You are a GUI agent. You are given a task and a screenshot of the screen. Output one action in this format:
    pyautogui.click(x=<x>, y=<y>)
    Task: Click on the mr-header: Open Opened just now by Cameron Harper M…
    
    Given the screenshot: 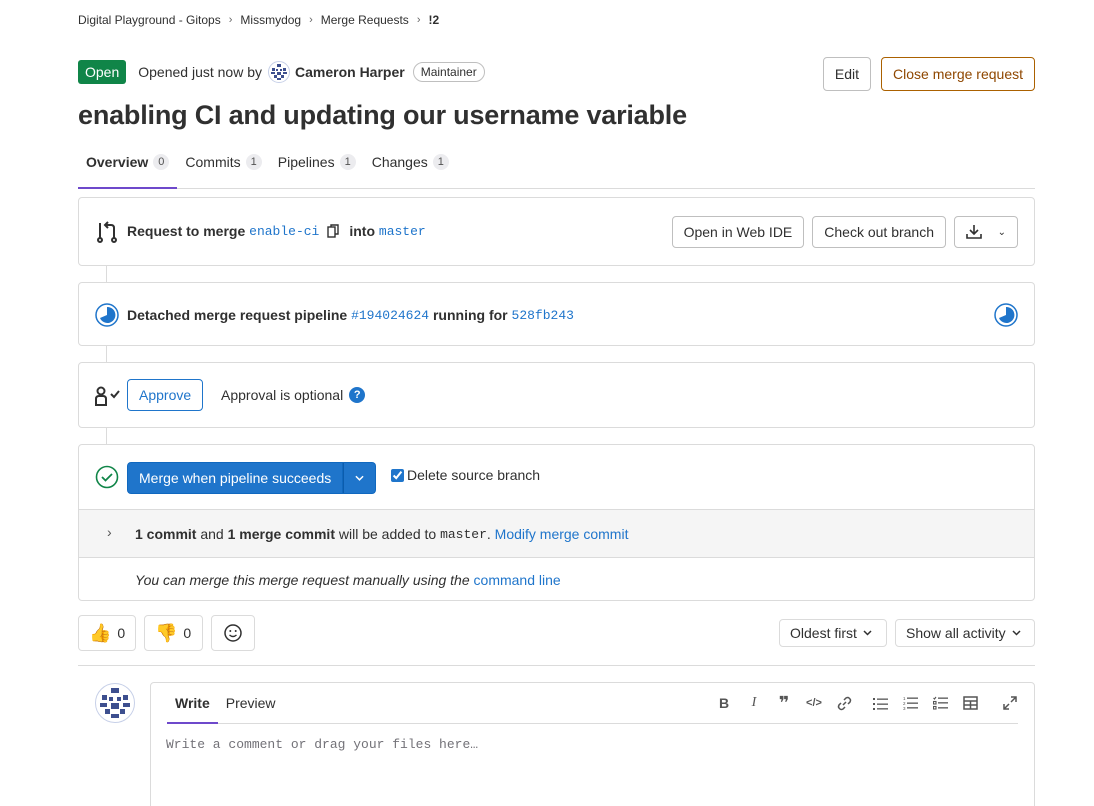 What is the action you would take?
    pyautogui.click(x=281, y=72)
    